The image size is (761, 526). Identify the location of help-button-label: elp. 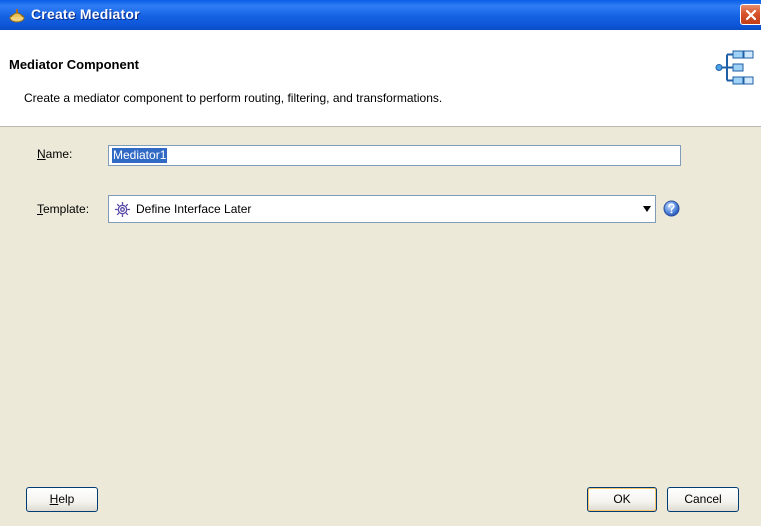
(66, 499).